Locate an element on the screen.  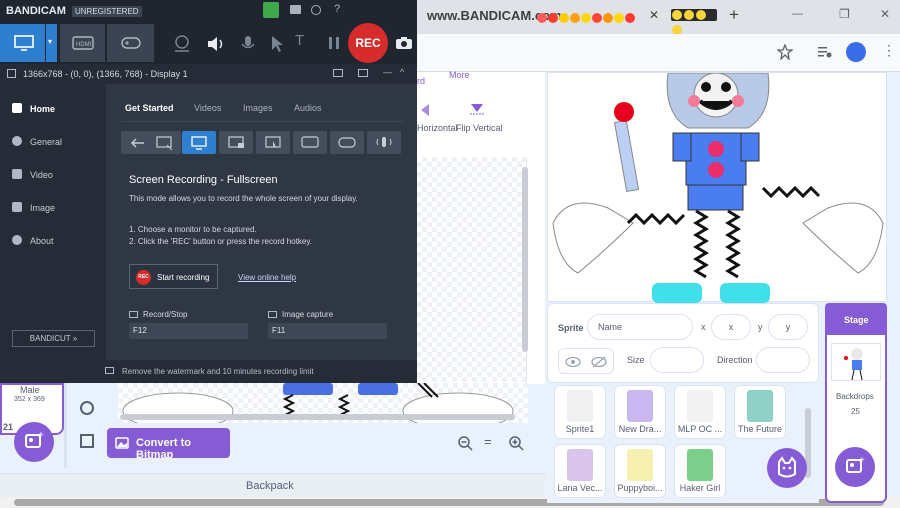
minimize-button: — is located at coordinates (797, 14).